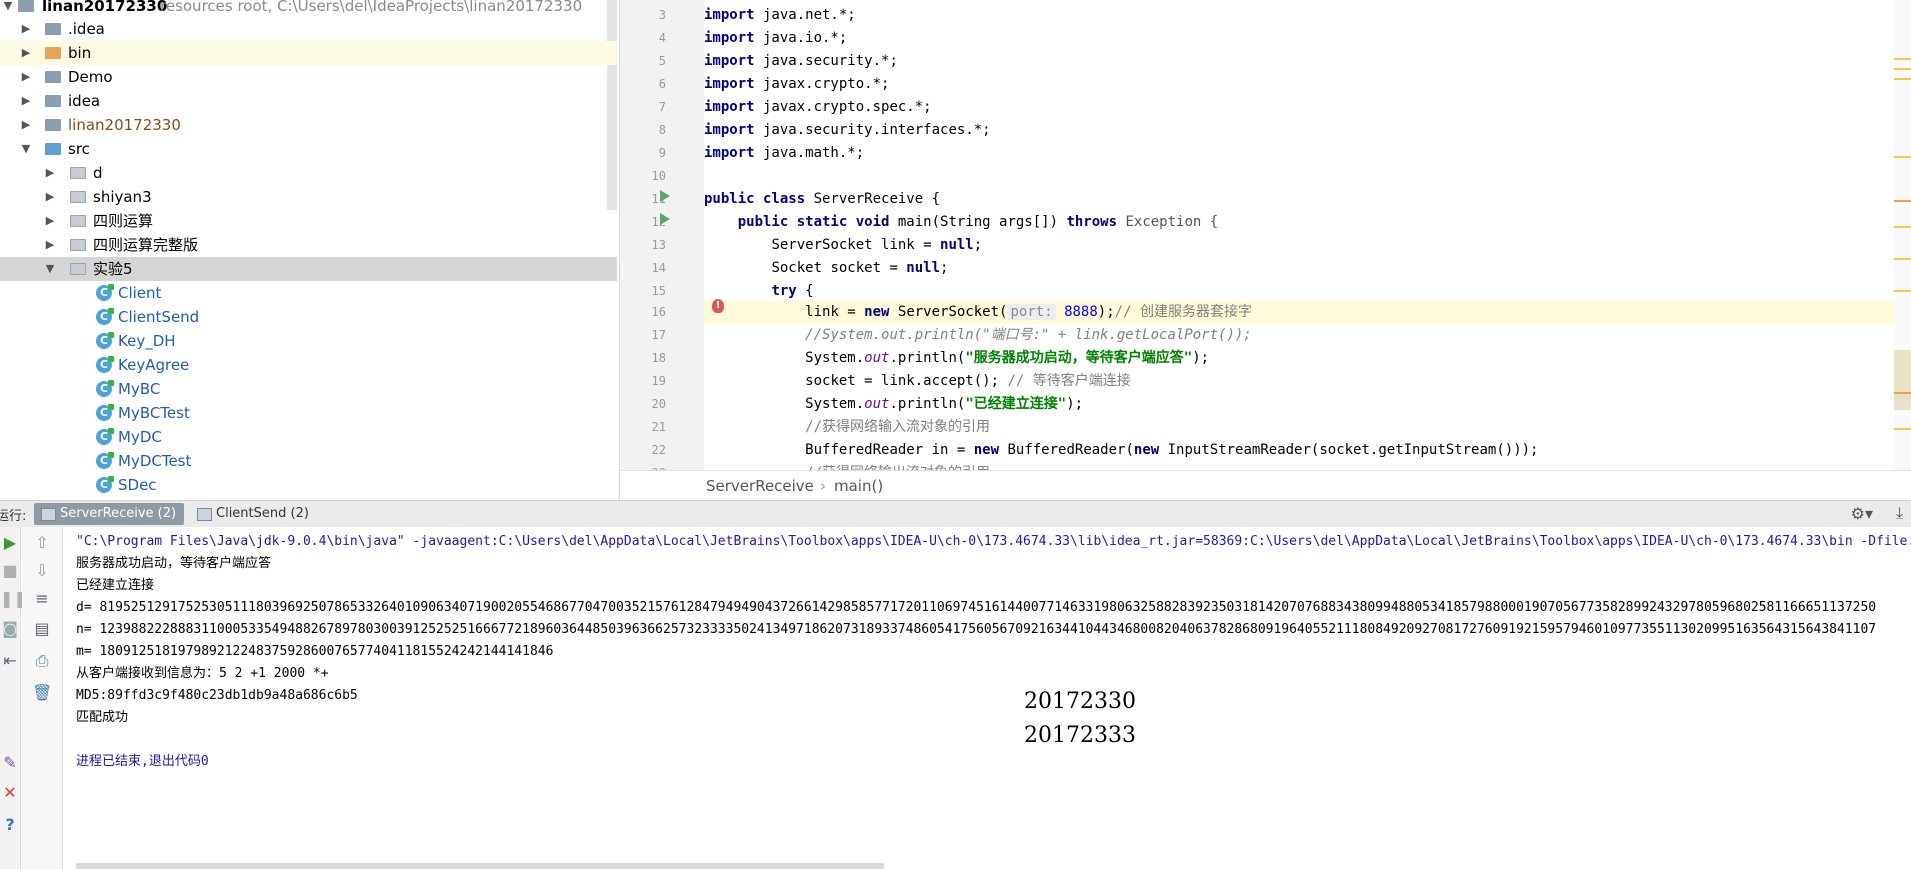  What do you see at coordinates (718, 306) in the screenshot?
I see `lightbulb-icon: !` at bounding box center [718, 306].